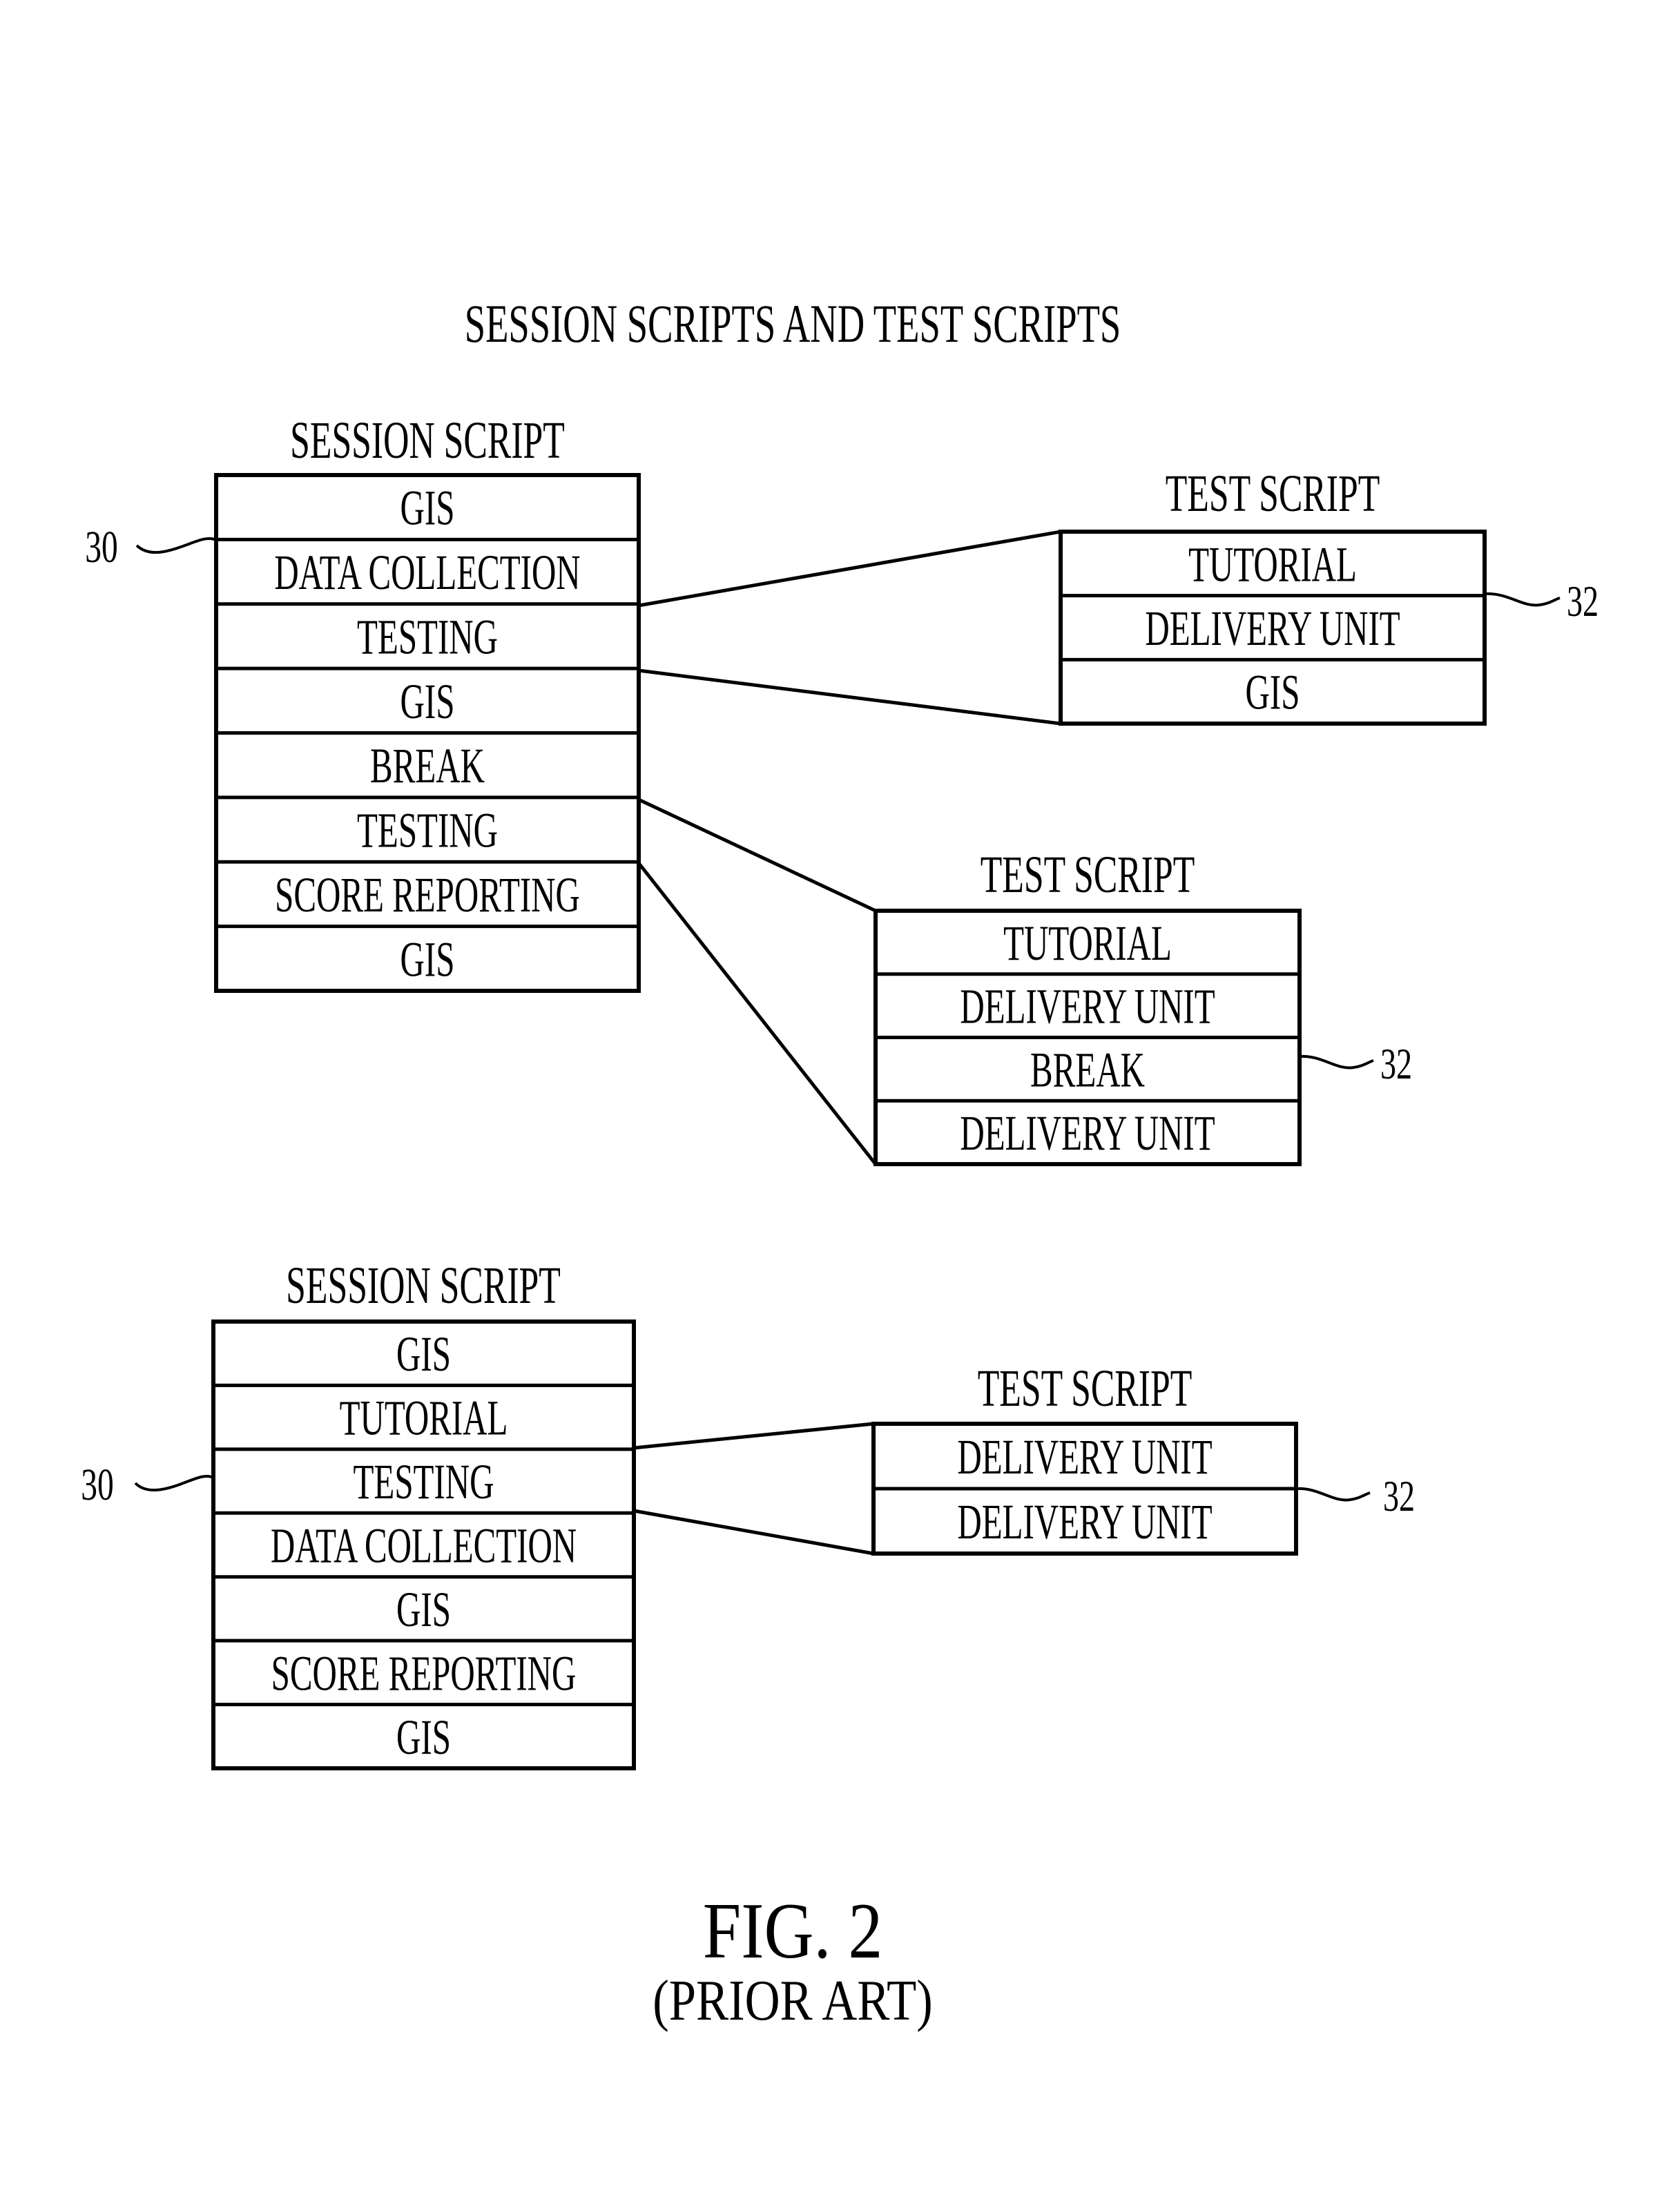 The height and width of the screenshot is (2204, 1680). What do you see at coordinates (793, 323) in the screenshot?
I see `diagram-title: SESSION SCRIPTS AND TEST SCRIPTS` at bounding box center [793, 323].